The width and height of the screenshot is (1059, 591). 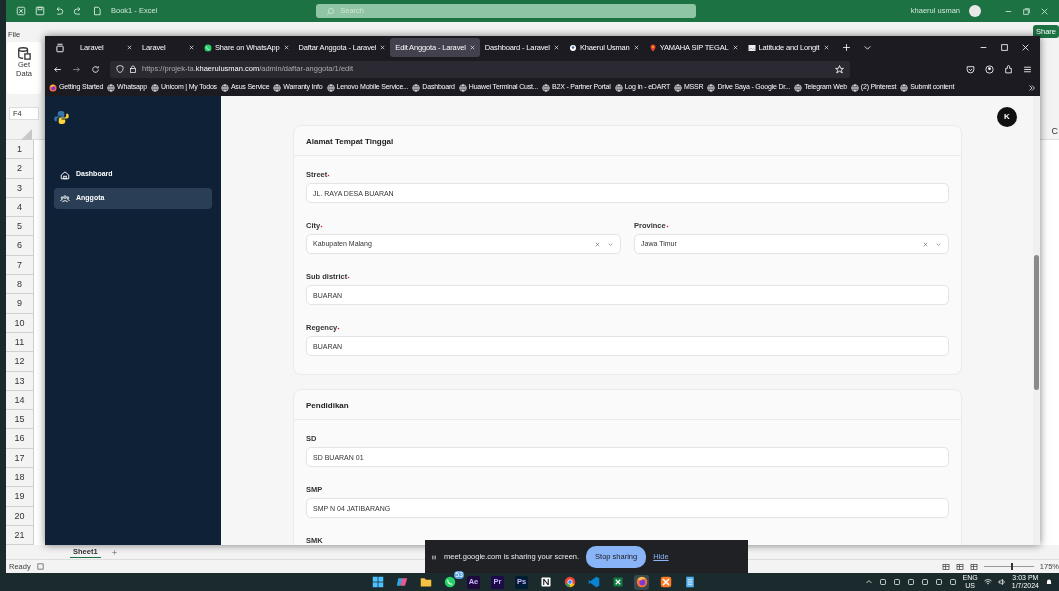 What do you see at coordinates (20, 169) in the screenshot?
I see `row-header: 2` at bounding box center [20, 169].